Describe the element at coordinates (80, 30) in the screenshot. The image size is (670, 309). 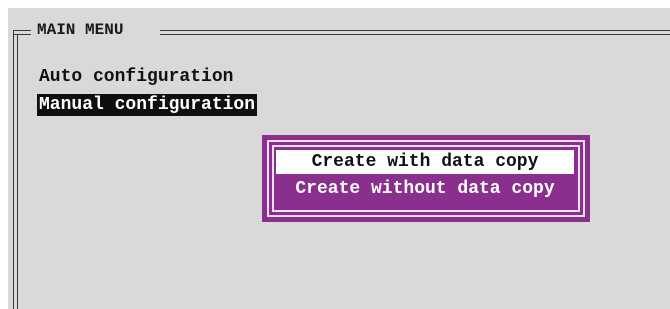
I see `main-menu-title: MAIN MENU` at that location.